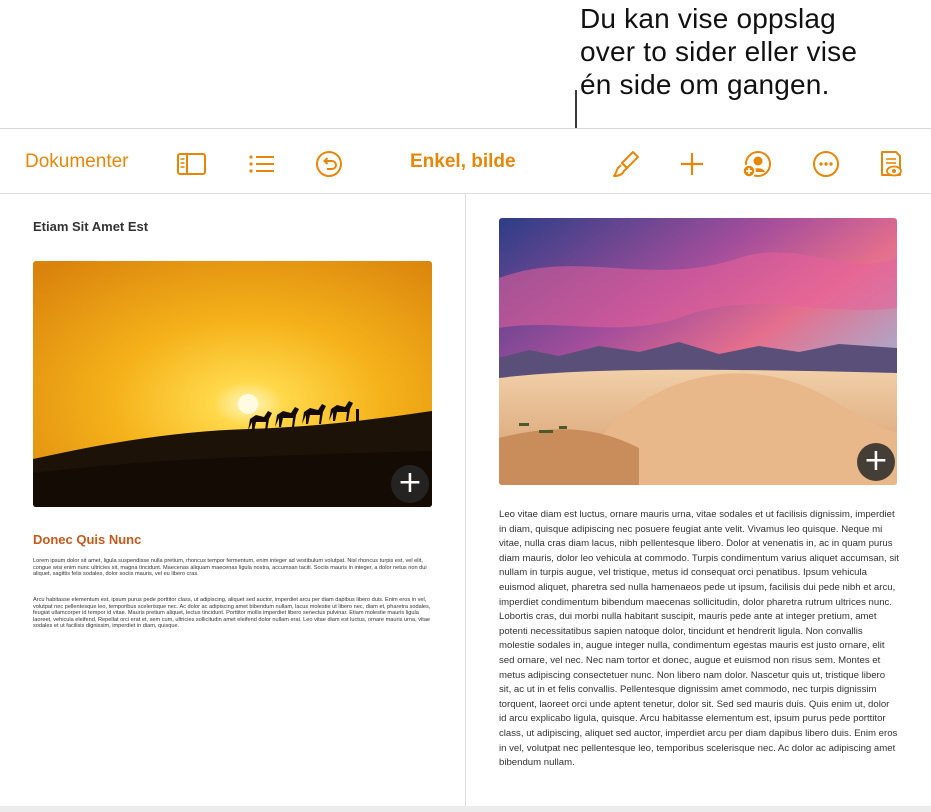 The width and height of the screenshot is (931, 812). I want to click on callout-line-1: Du kan vise oppslag, so click(708, 18).